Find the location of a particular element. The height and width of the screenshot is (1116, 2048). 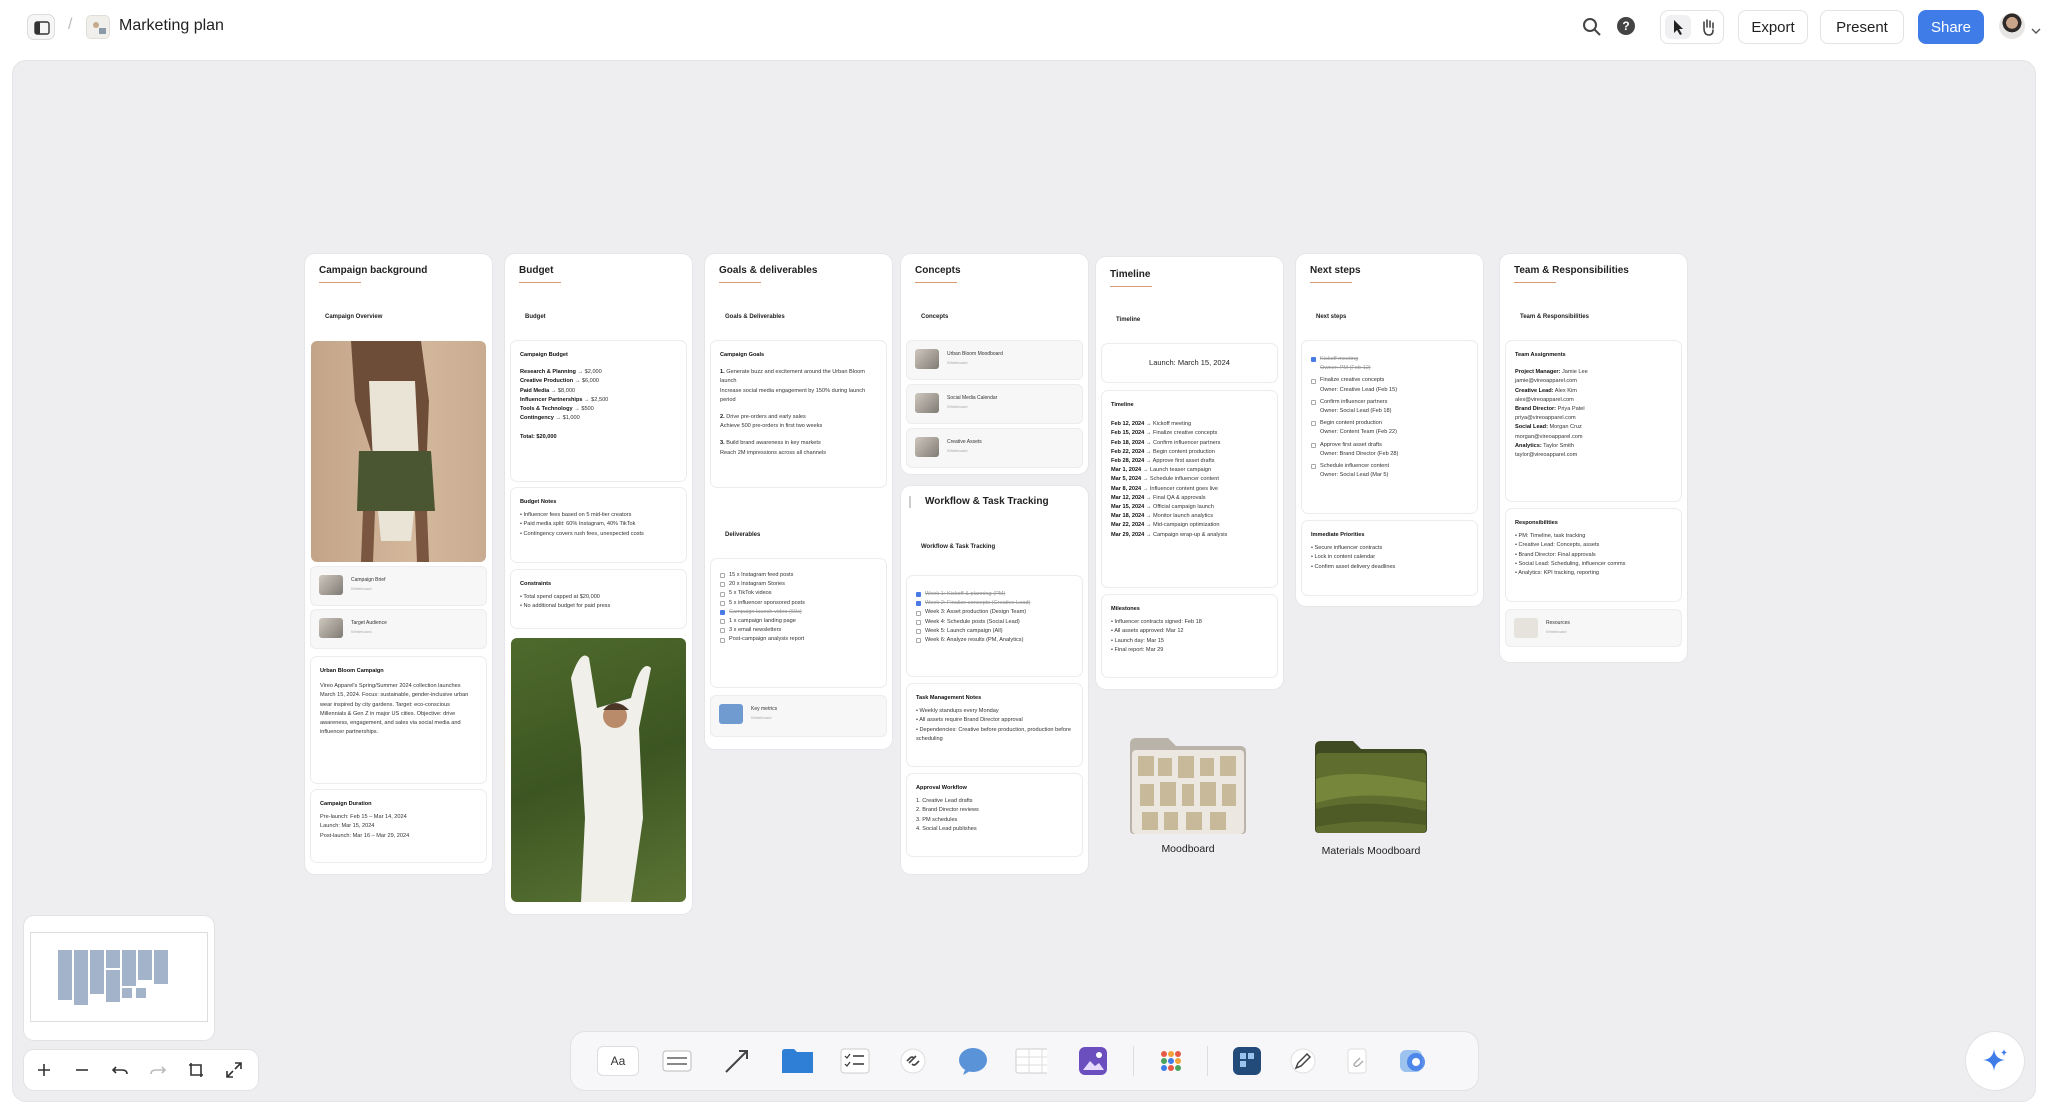

mini-card-urban-bloom-moodboard: Urban Bloom Moodboard Whiteboard is located at coordinates (994, 360).